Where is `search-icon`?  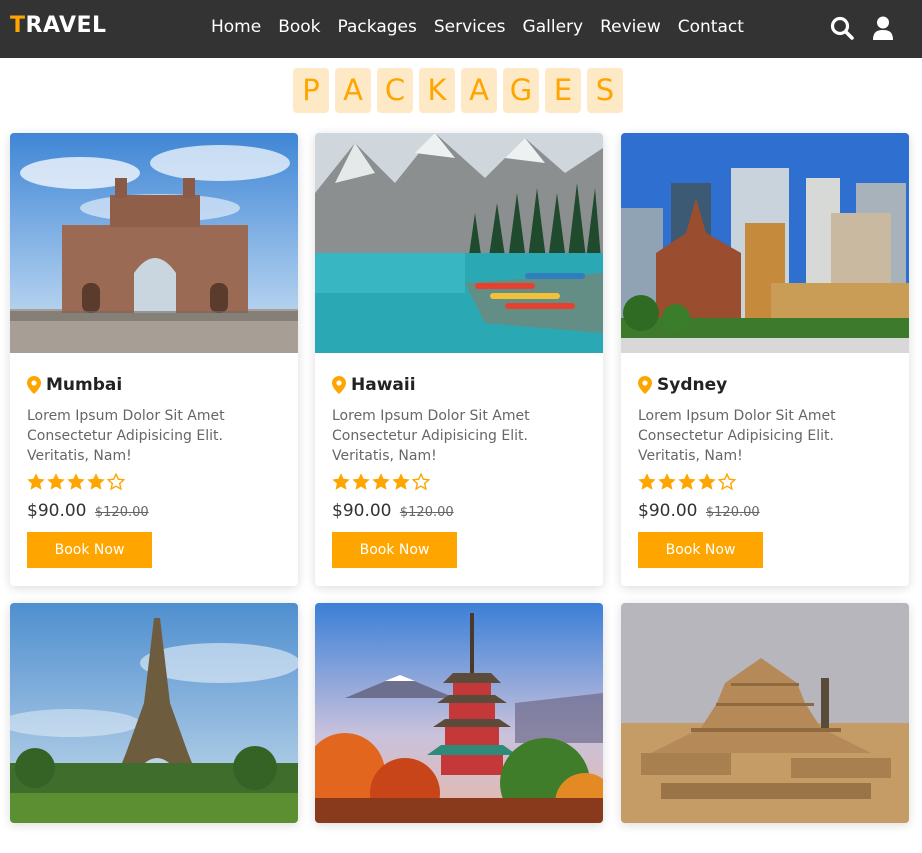
search-icon is located at coordinates (842, 28).